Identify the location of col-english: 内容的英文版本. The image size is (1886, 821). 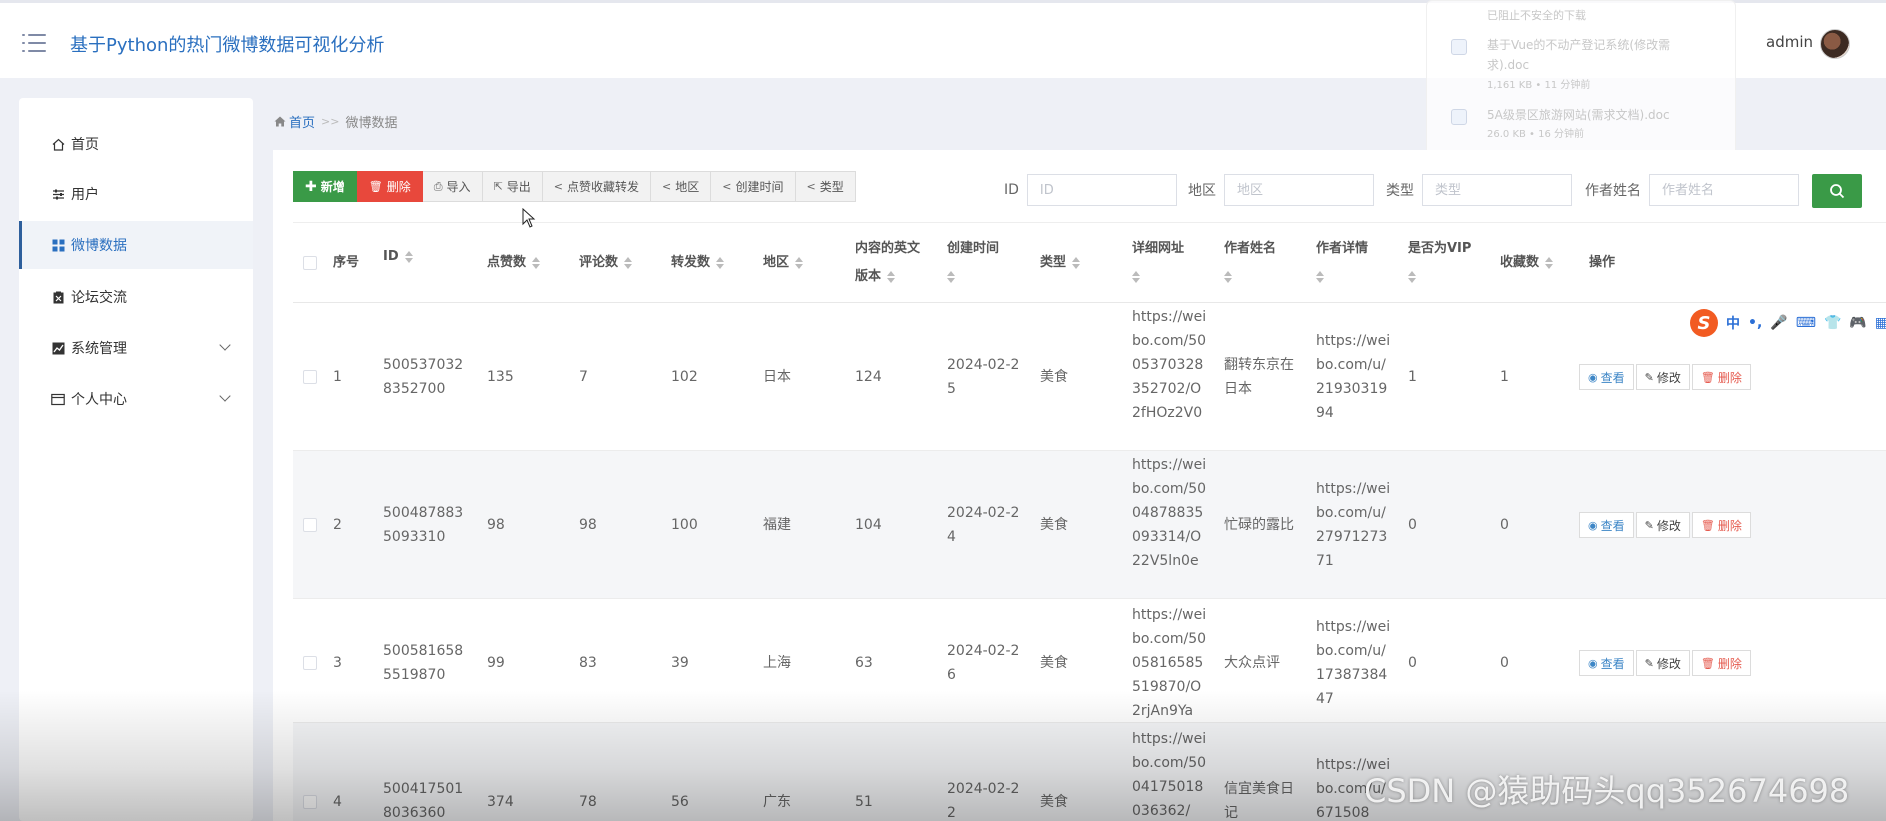
(893, 263).